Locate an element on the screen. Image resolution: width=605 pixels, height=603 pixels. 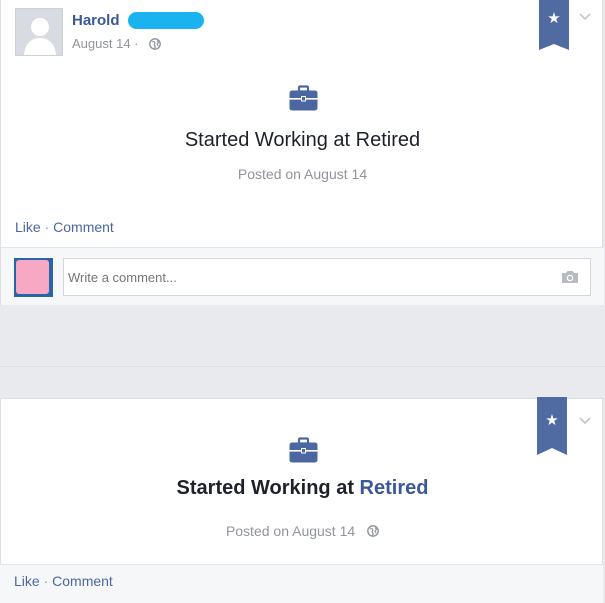
author-name: Harold is located at coordinates (96, 20).